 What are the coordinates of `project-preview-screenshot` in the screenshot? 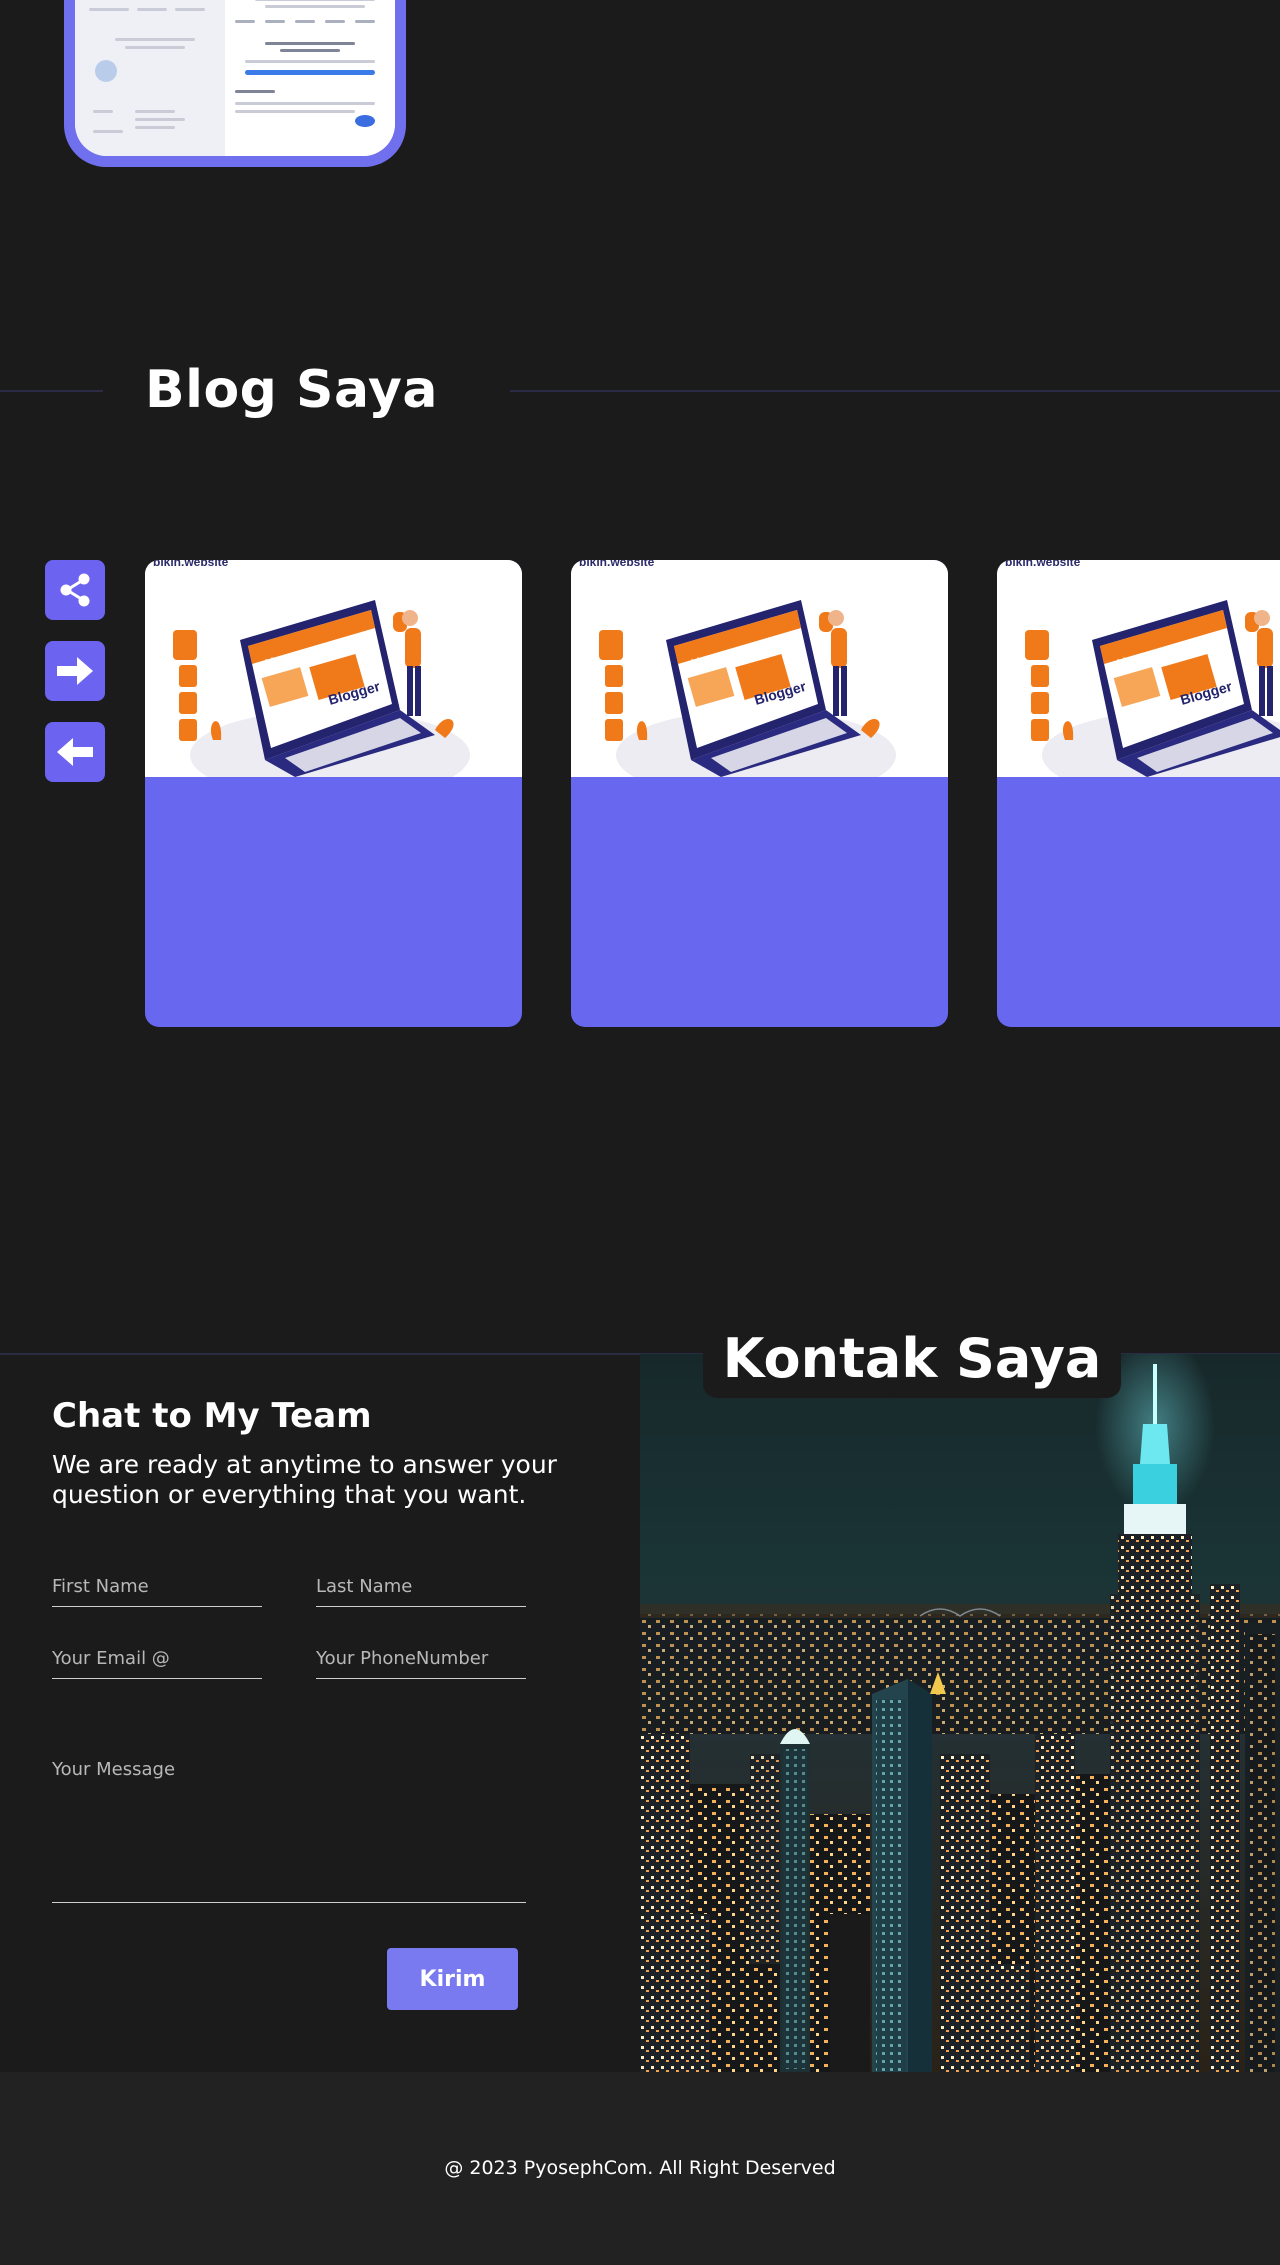 It's located at (235, 78).